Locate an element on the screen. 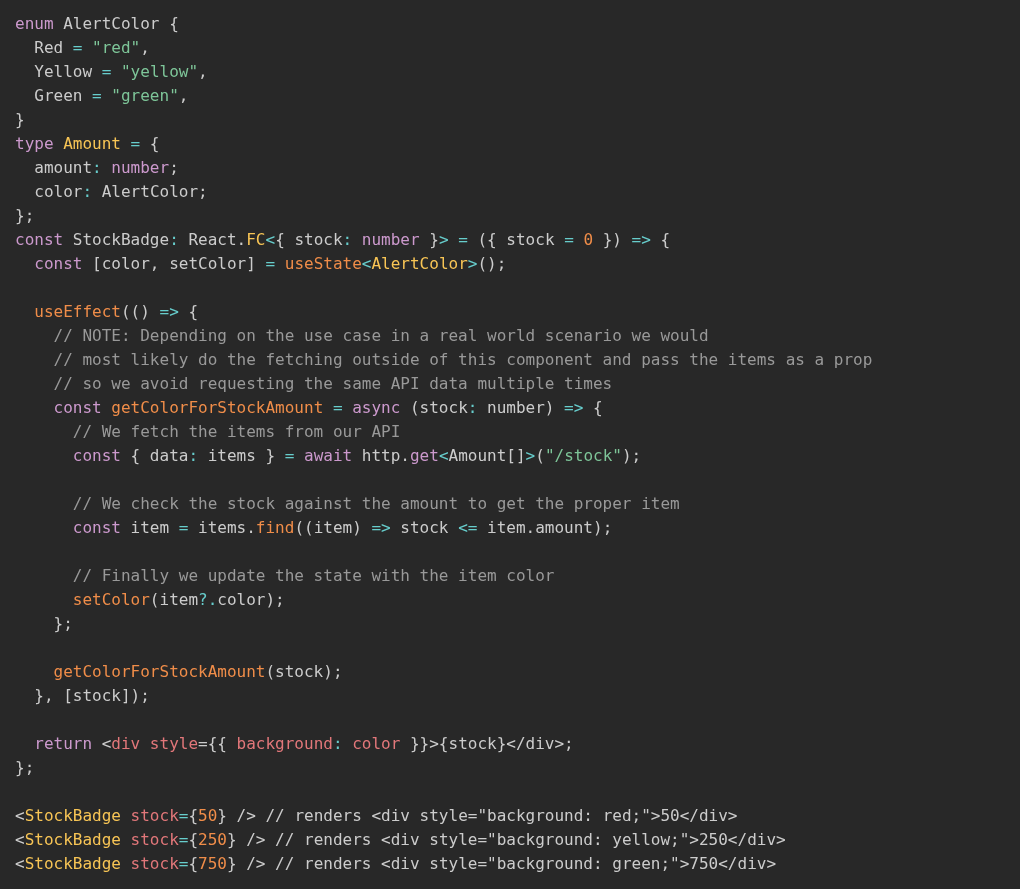 The height and width of the screenshot is (889, 1020). code-line: const getColorForStockAmount = async (stock: number) => { is located at coordinates (327, 408).